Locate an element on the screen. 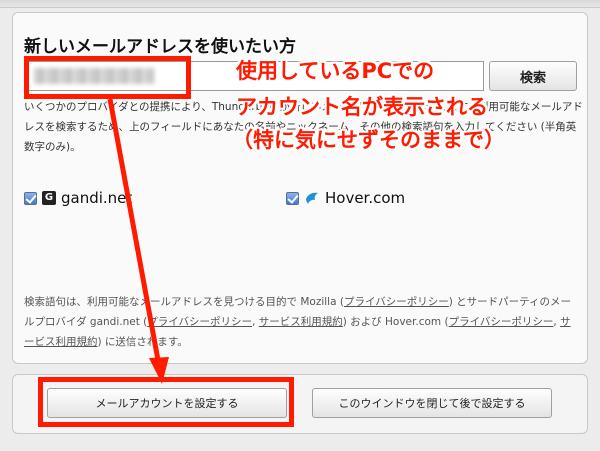 The height and width of the screenshot is (451, 600). privacy-text: ) に送信されます。 is located at coordinates (142, 342).